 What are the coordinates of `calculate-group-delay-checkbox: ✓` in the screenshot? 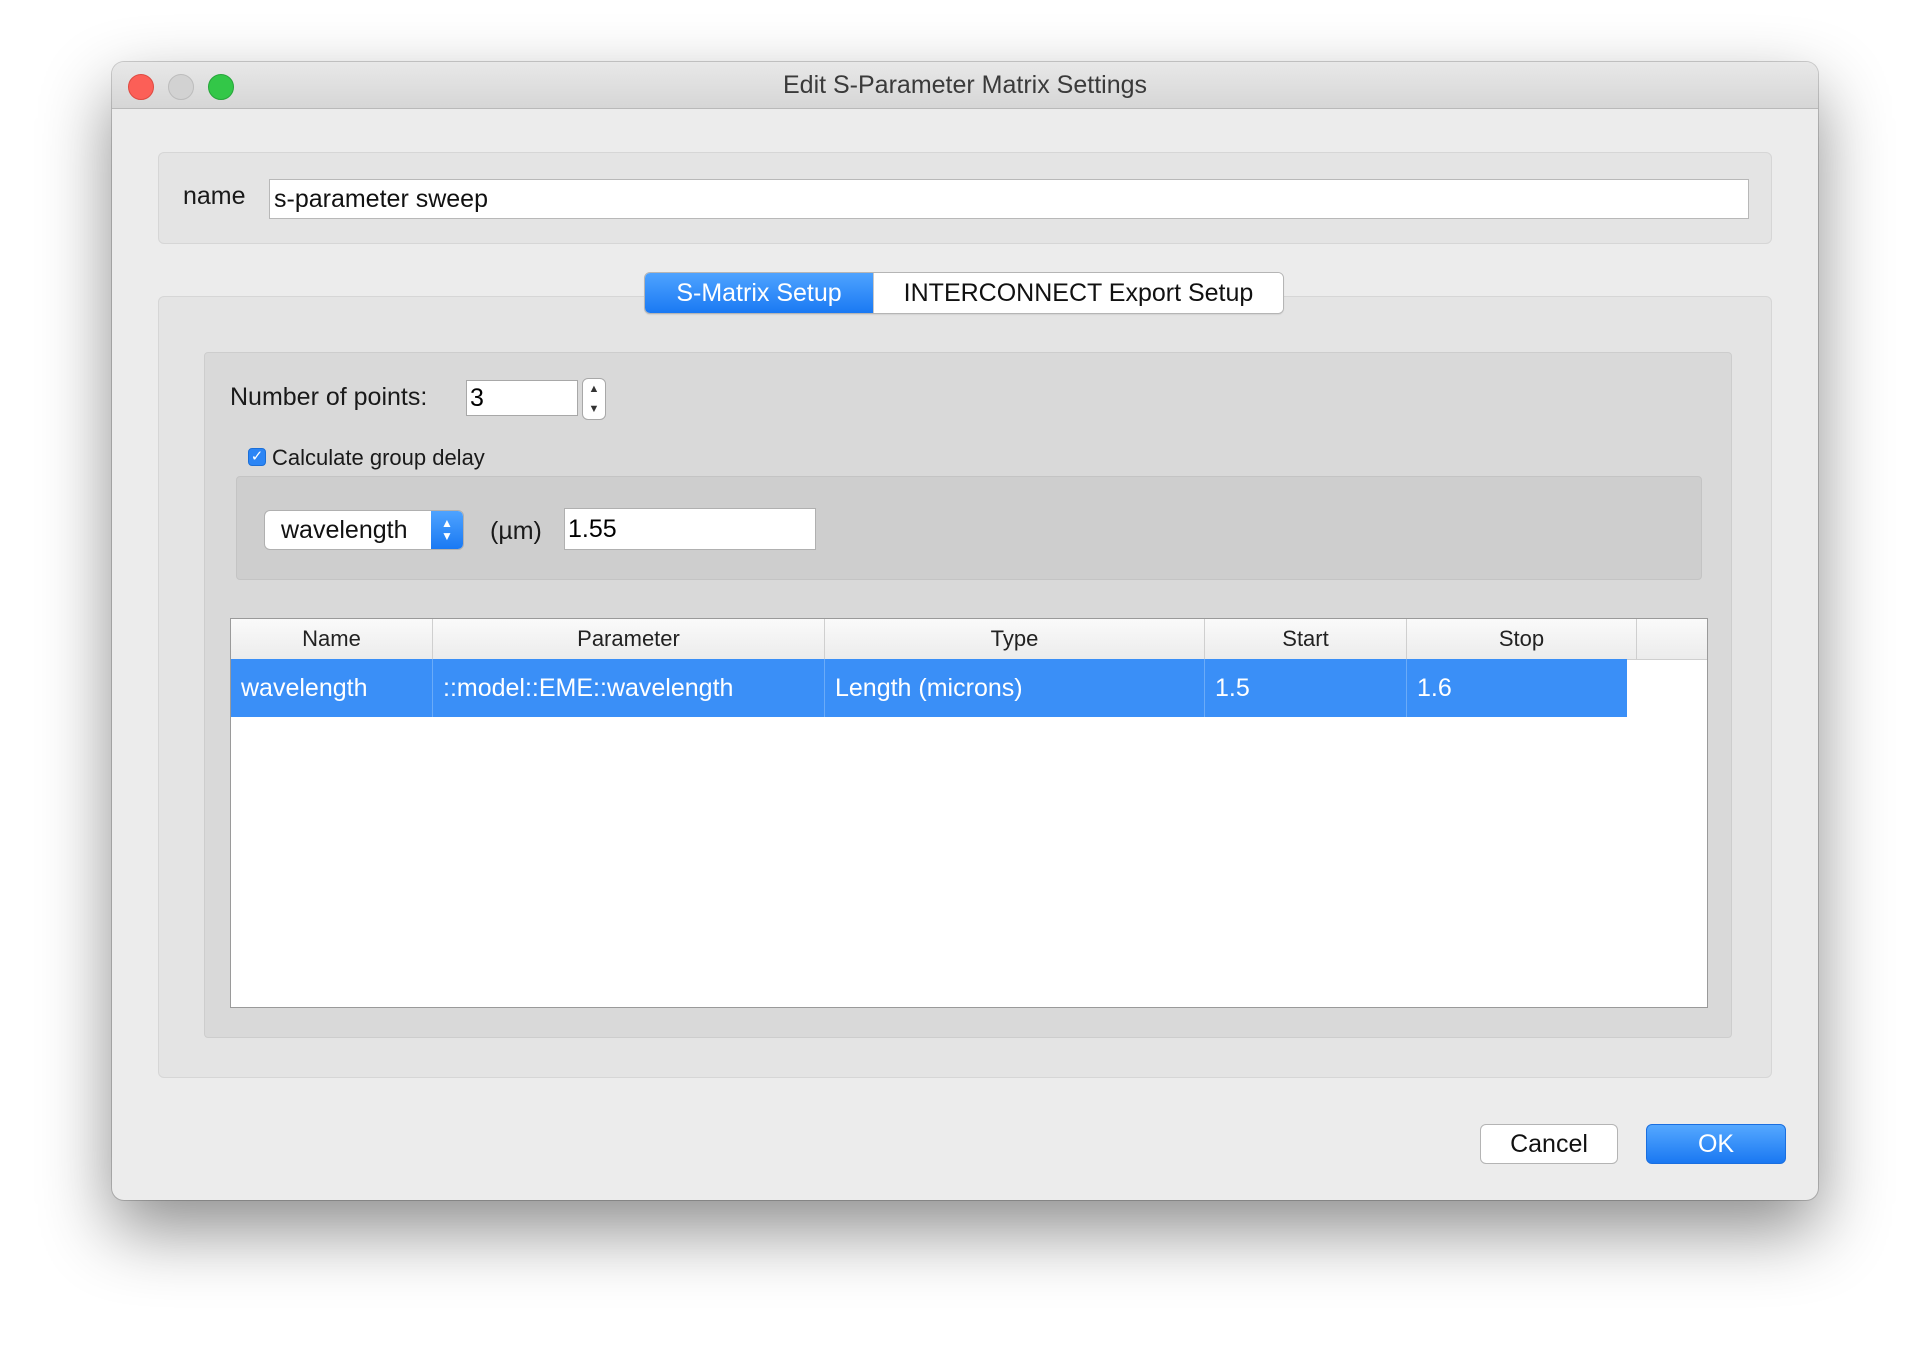 It's located at (257, 457).